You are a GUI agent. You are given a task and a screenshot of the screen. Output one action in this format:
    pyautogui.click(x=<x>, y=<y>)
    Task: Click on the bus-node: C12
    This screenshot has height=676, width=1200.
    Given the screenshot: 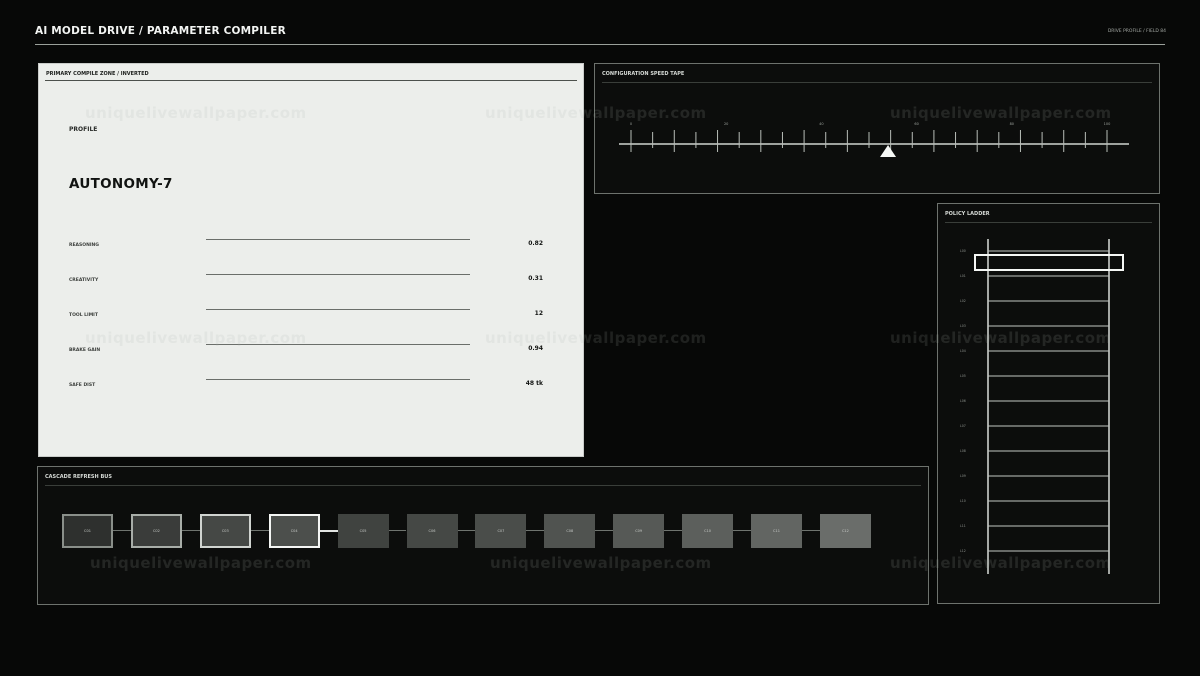 What is the action you would take?
    pyautogui.click(x=845, y=531)
    